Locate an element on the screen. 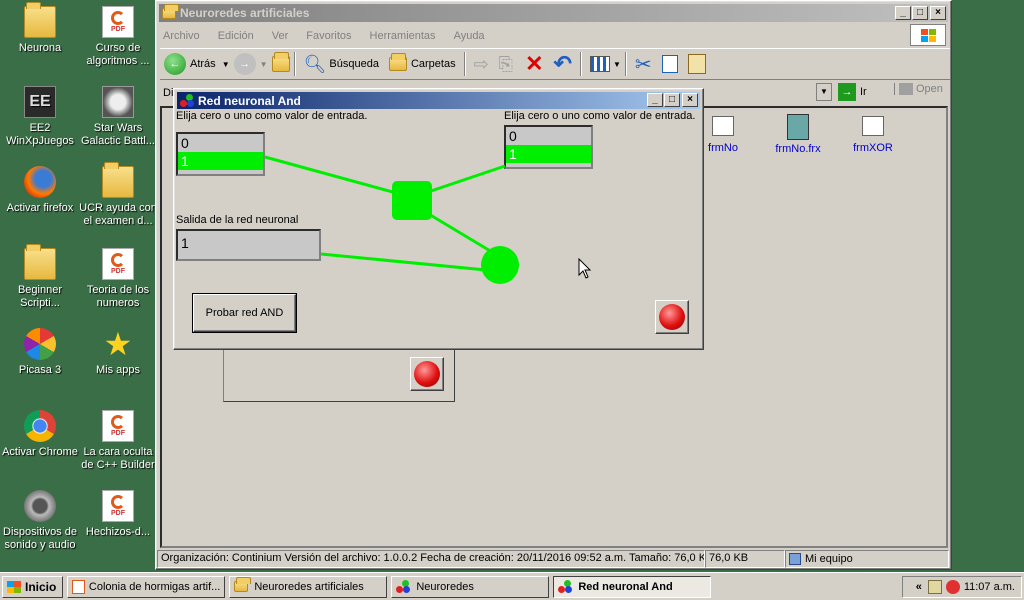 Image resolution: width=1024 pixels, height=600 pixels. and-neuron-node is located at coordinates (412, 200).